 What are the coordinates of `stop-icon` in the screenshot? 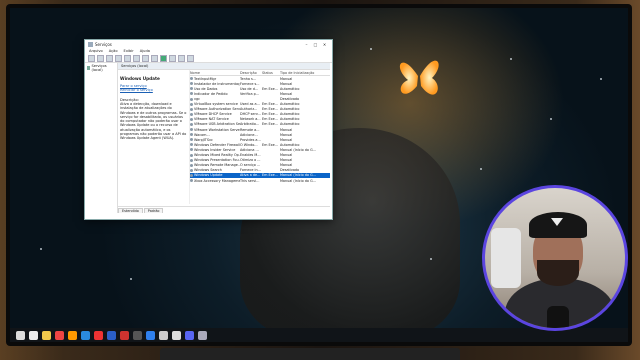 It's located at (172, 58).